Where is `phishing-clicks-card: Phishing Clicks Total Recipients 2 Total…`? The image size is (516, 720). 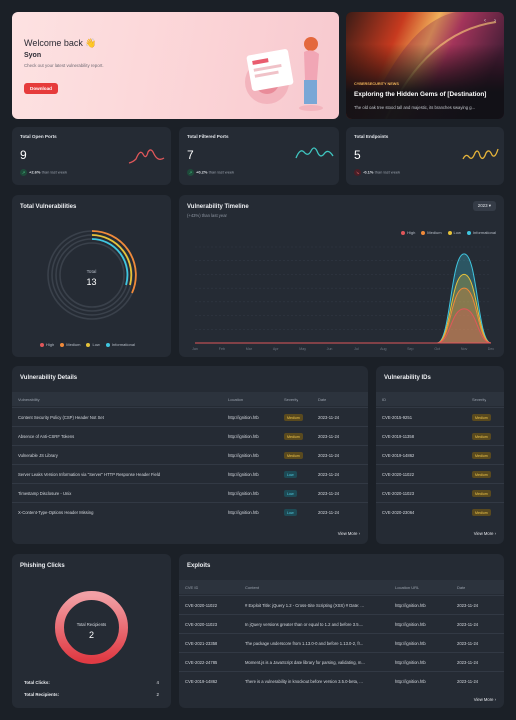 phishing-clicks-card: Phishing Clicks Total Recipients 2 Total… is located at coordinates (91, 631).